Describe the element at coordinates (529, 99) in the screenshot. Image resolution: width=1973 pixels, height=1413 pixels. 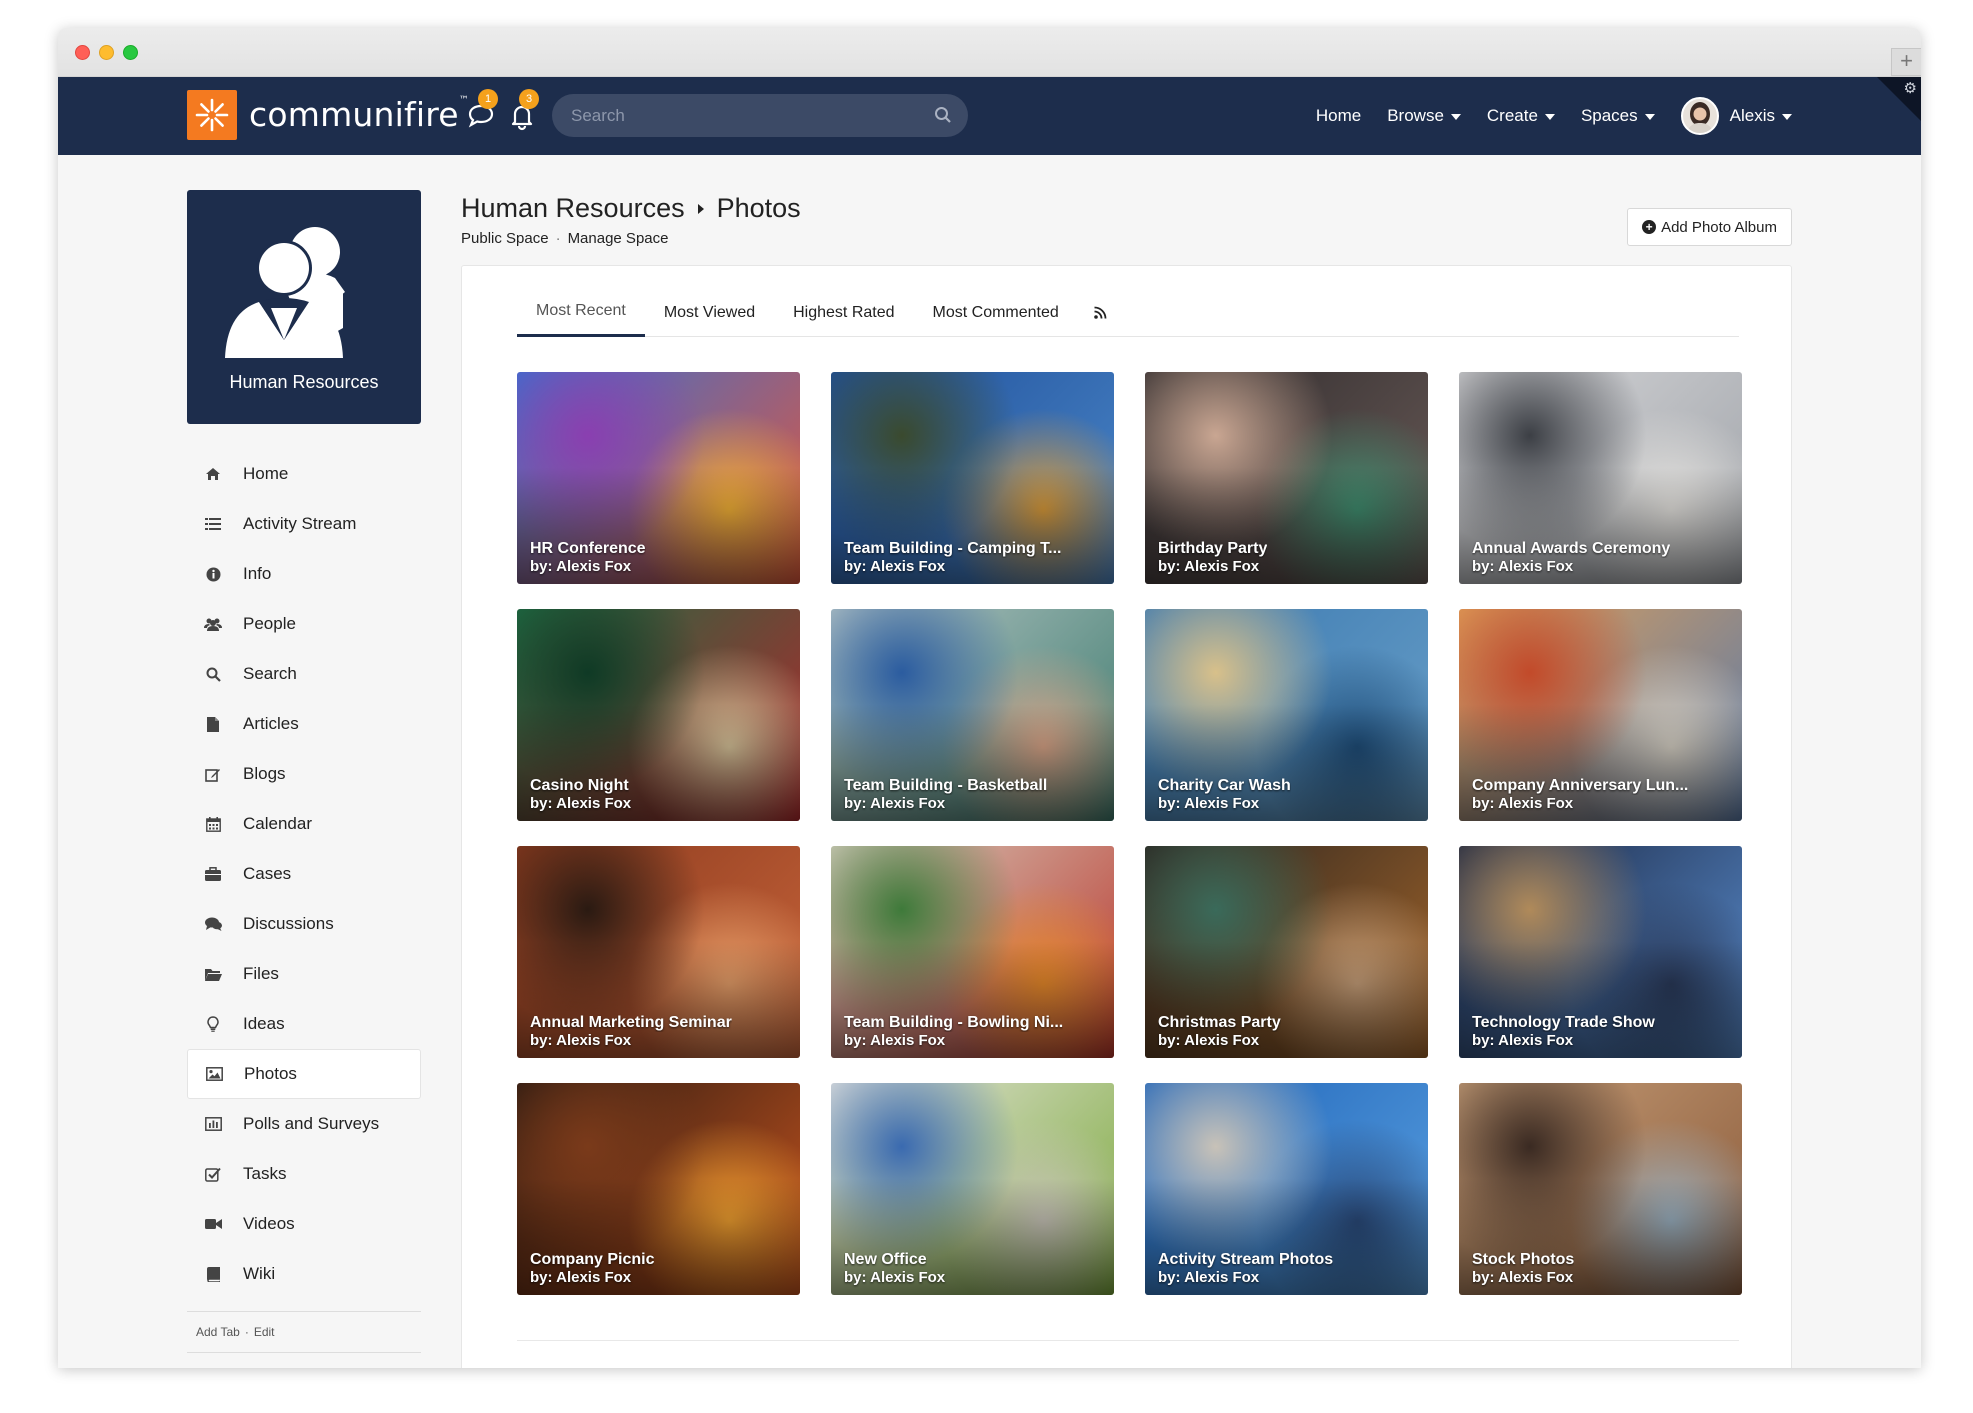
I see `notifications-count-badge: 3` at that location.